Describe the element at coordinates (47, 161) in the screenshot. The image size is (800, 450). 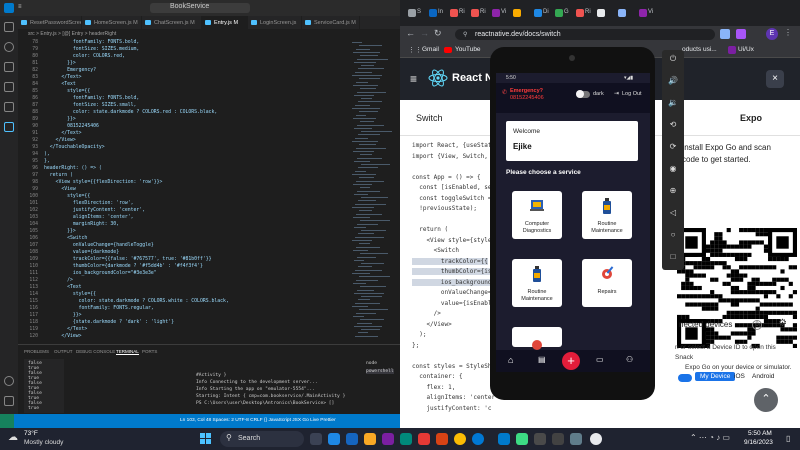
I see `code-line: },` at that location.